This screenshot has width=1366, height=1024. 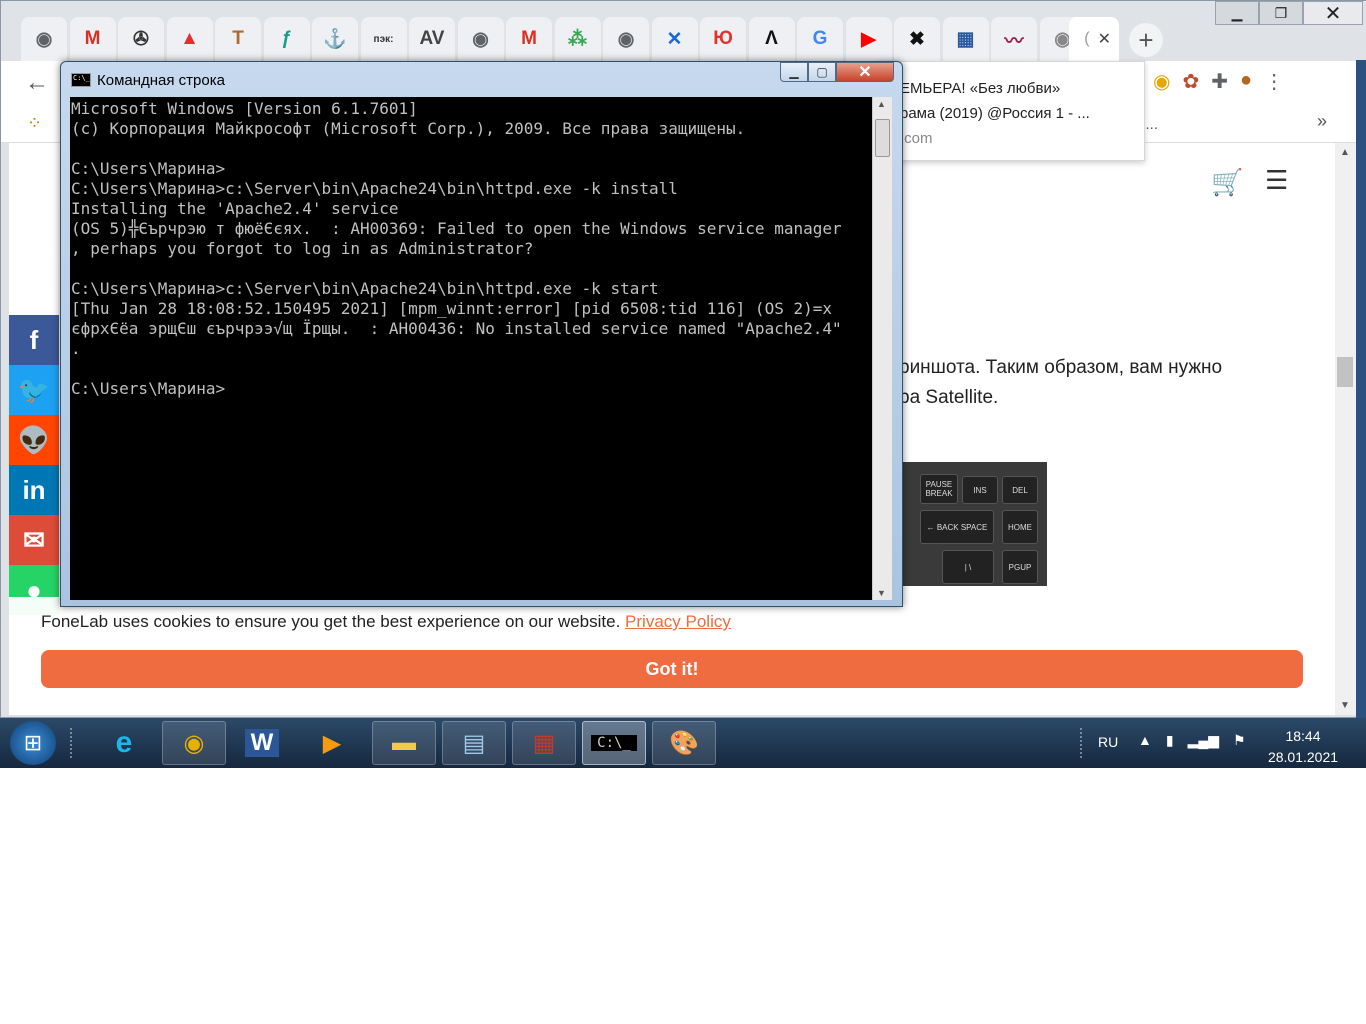 I want to click on cart-icon: 🛒, so click(x=1227, y=182).